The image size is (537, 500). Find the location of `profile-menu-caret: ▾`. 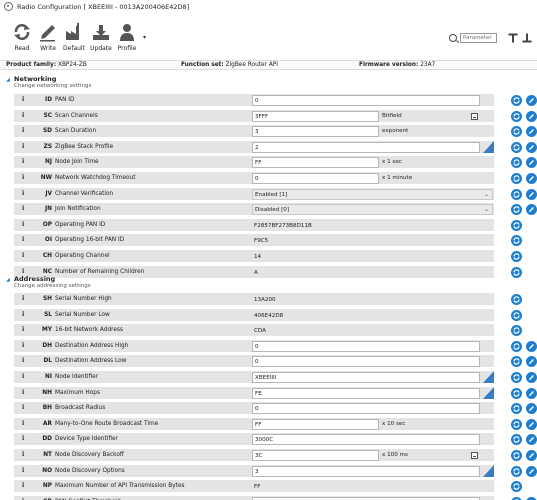

profile-menu-caret: ▾ is located at coordinates (144, 37).